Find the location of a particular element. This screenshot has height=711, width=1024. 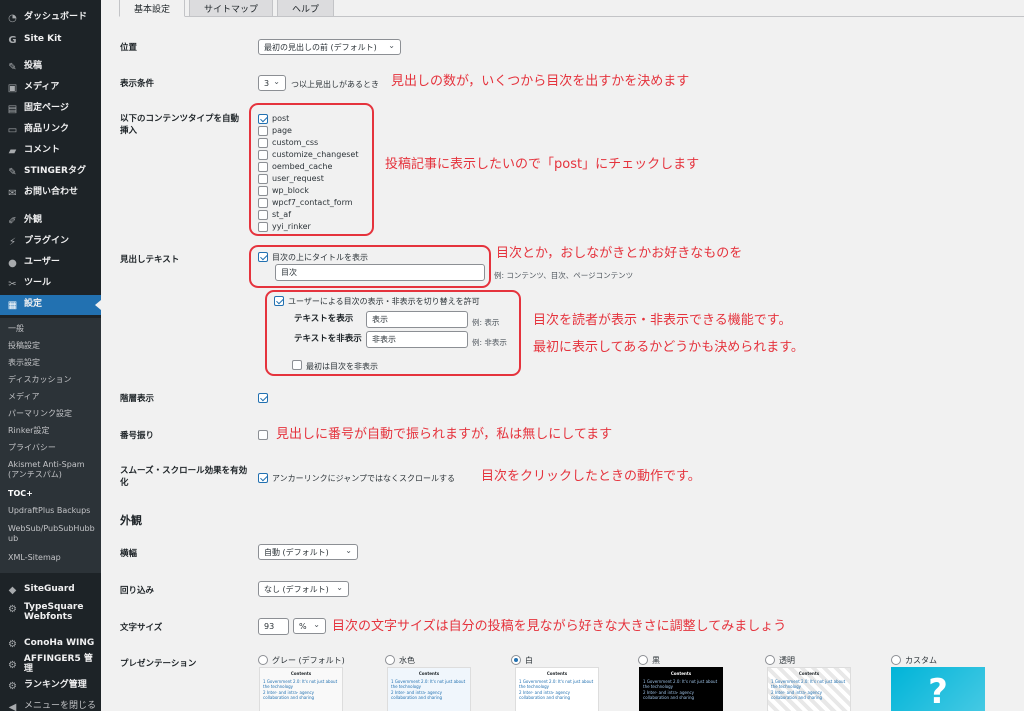

radio-white is located at coordinates (516, 660).